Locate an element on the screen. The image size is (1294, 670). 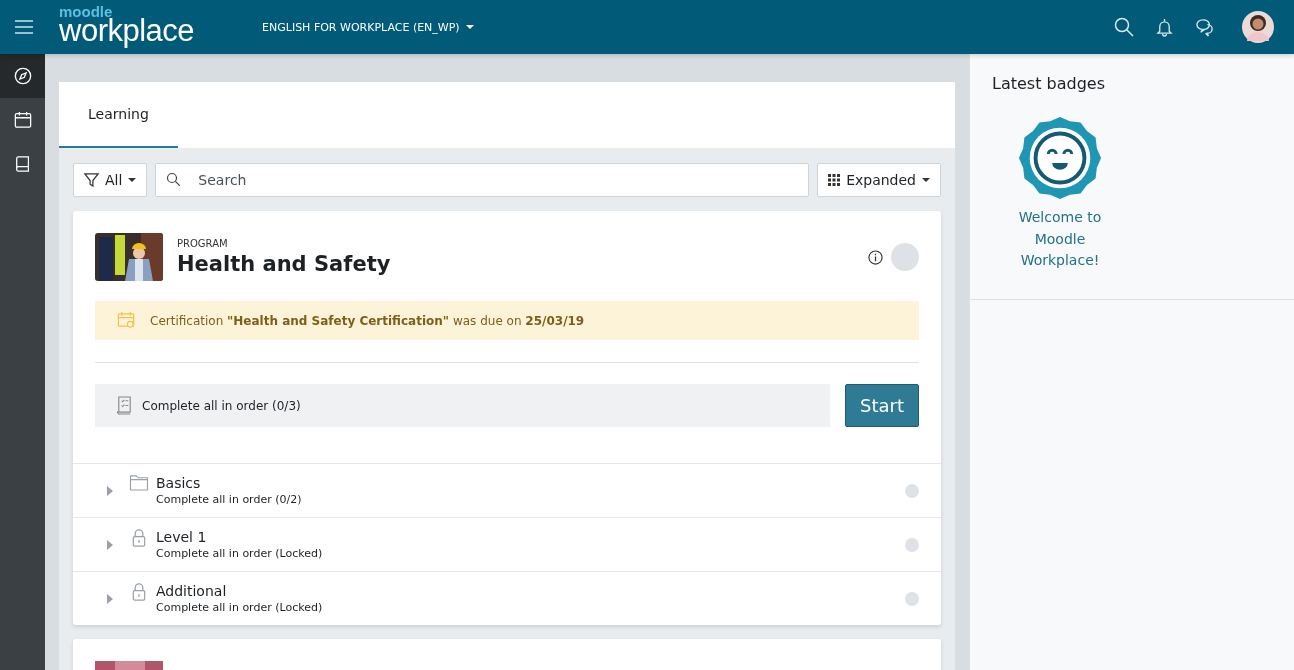
view-dropdown: Expanded is located at coordinates (879, 180).